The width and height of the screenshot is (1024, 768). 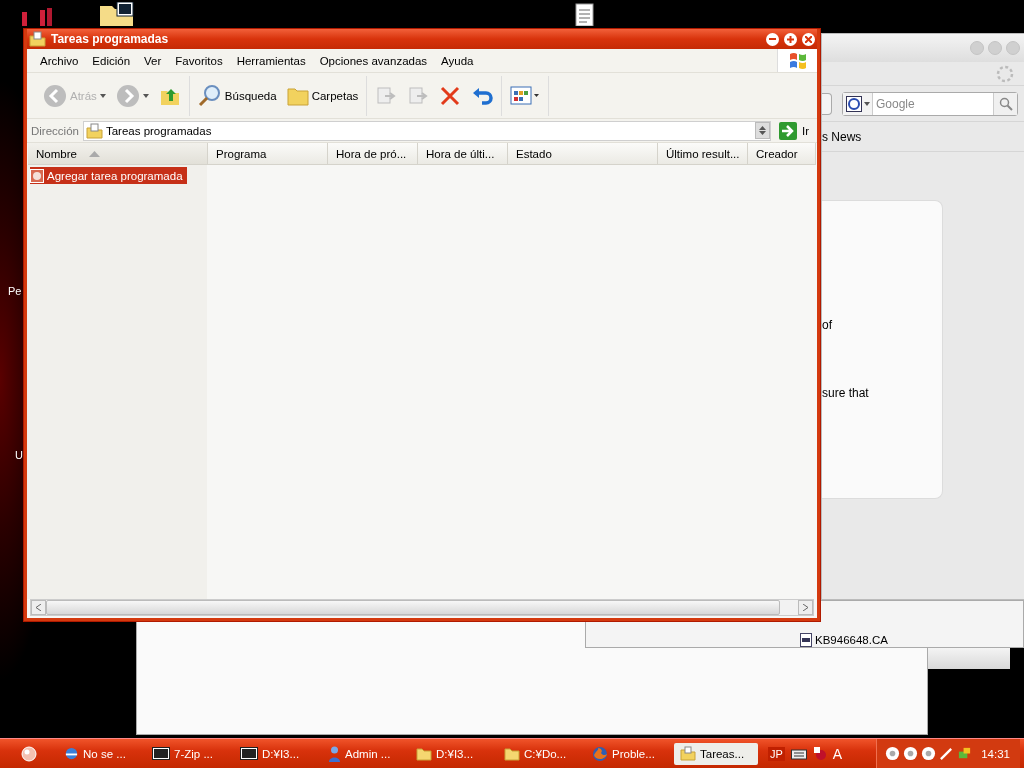 What do you see at coordinates (71, 753) in the screenshot?
I see `globe-icon` at bounding box center [71, 753].